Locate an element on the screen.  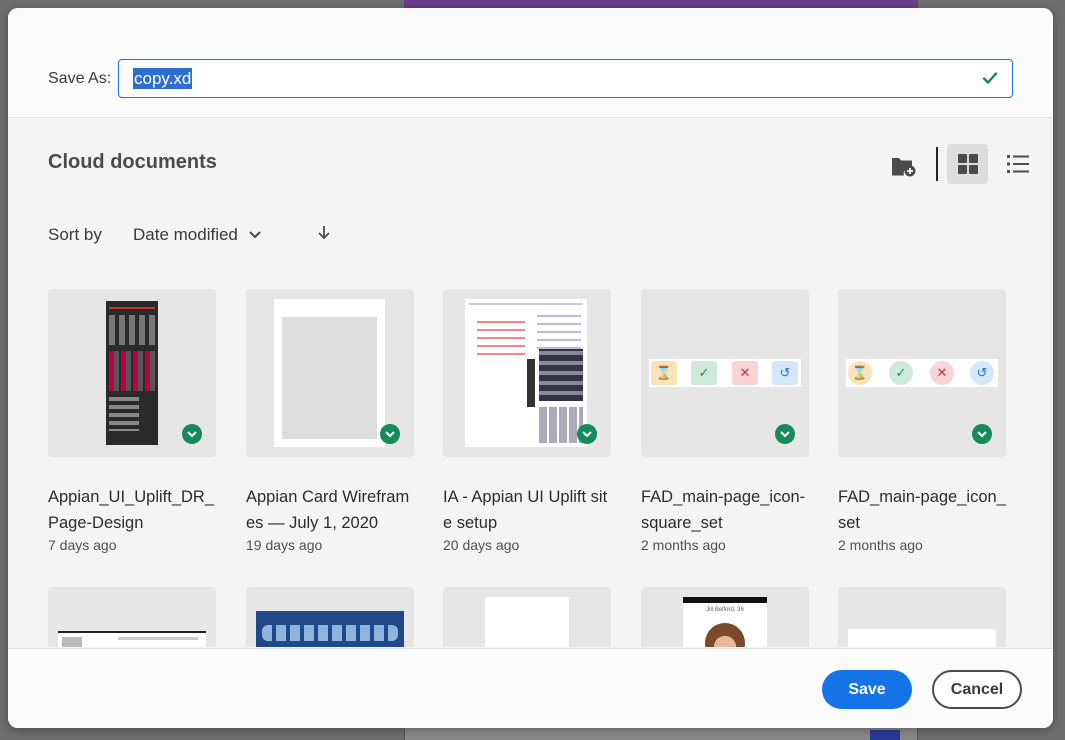
grid-view-button is located at coordinates (967, 164).